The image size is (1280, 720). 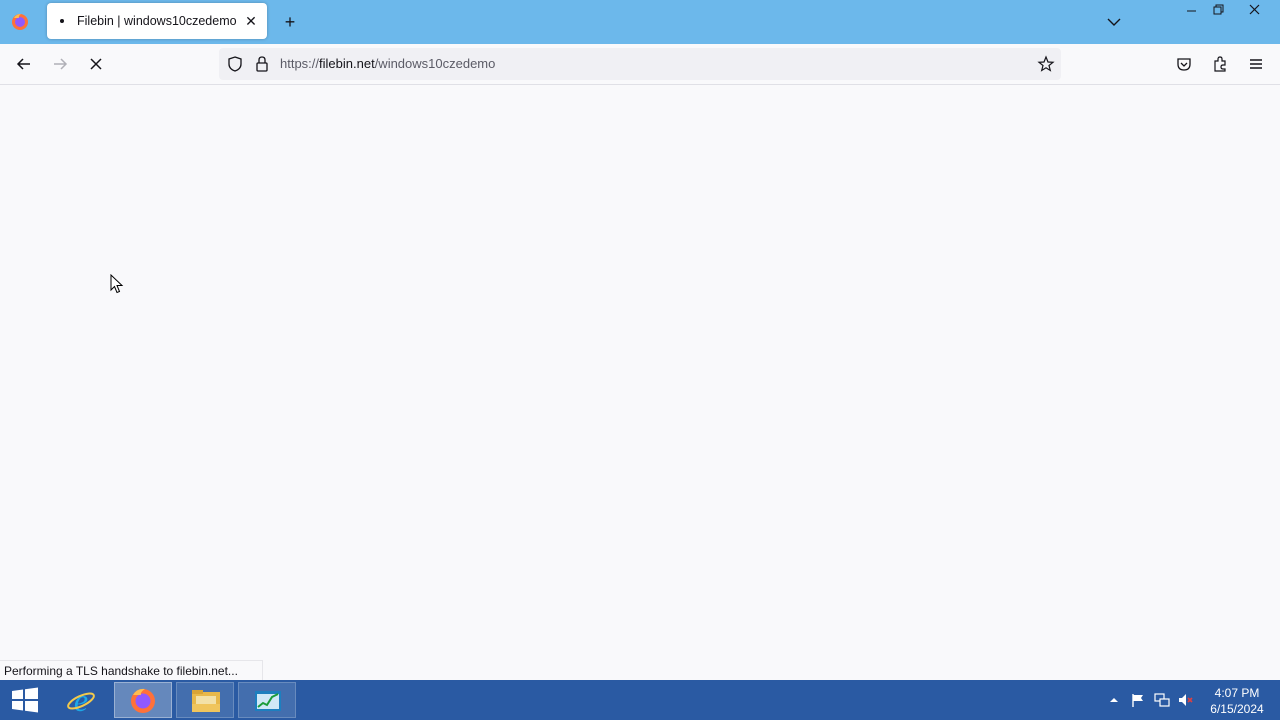 I want to click on windows-logo-icon, so click(x=25, y=700).